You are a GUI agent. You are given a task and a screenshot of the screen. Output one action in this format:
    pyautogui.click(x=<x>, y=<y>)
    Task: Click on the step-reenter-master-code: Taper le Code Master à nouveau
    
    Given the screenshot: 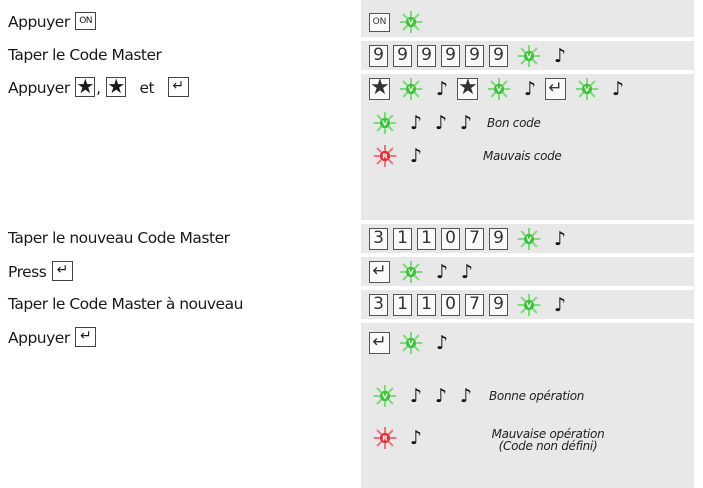 What is the action you would take?
    pyautogui.click(x=125, y=304)
    